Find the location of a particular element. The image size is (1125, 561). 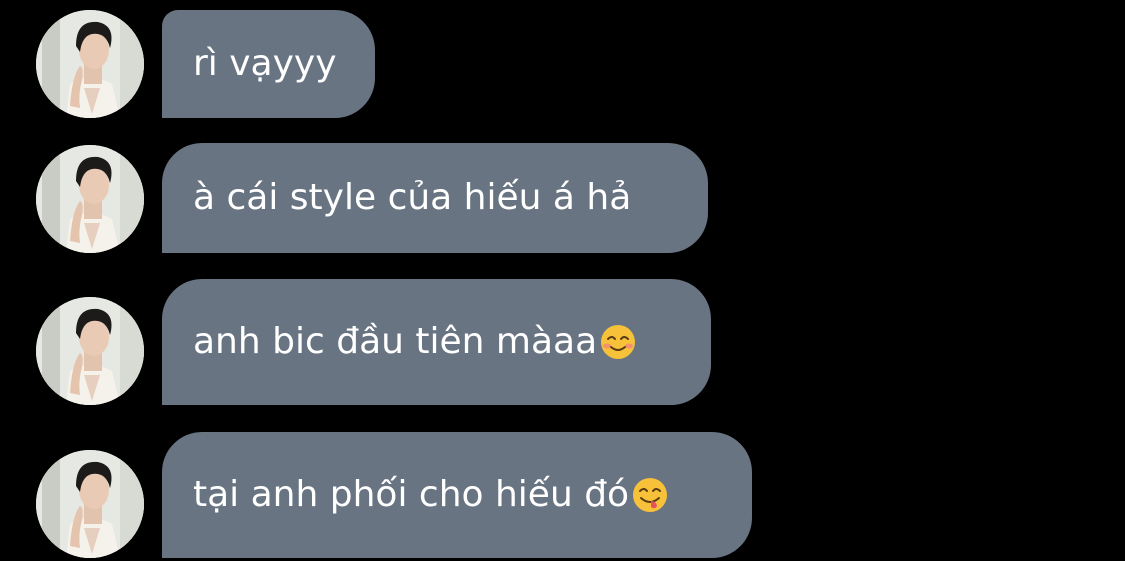

message-bubble: tại anh phối cho hiếu đó is located at coordinates (457, 495).